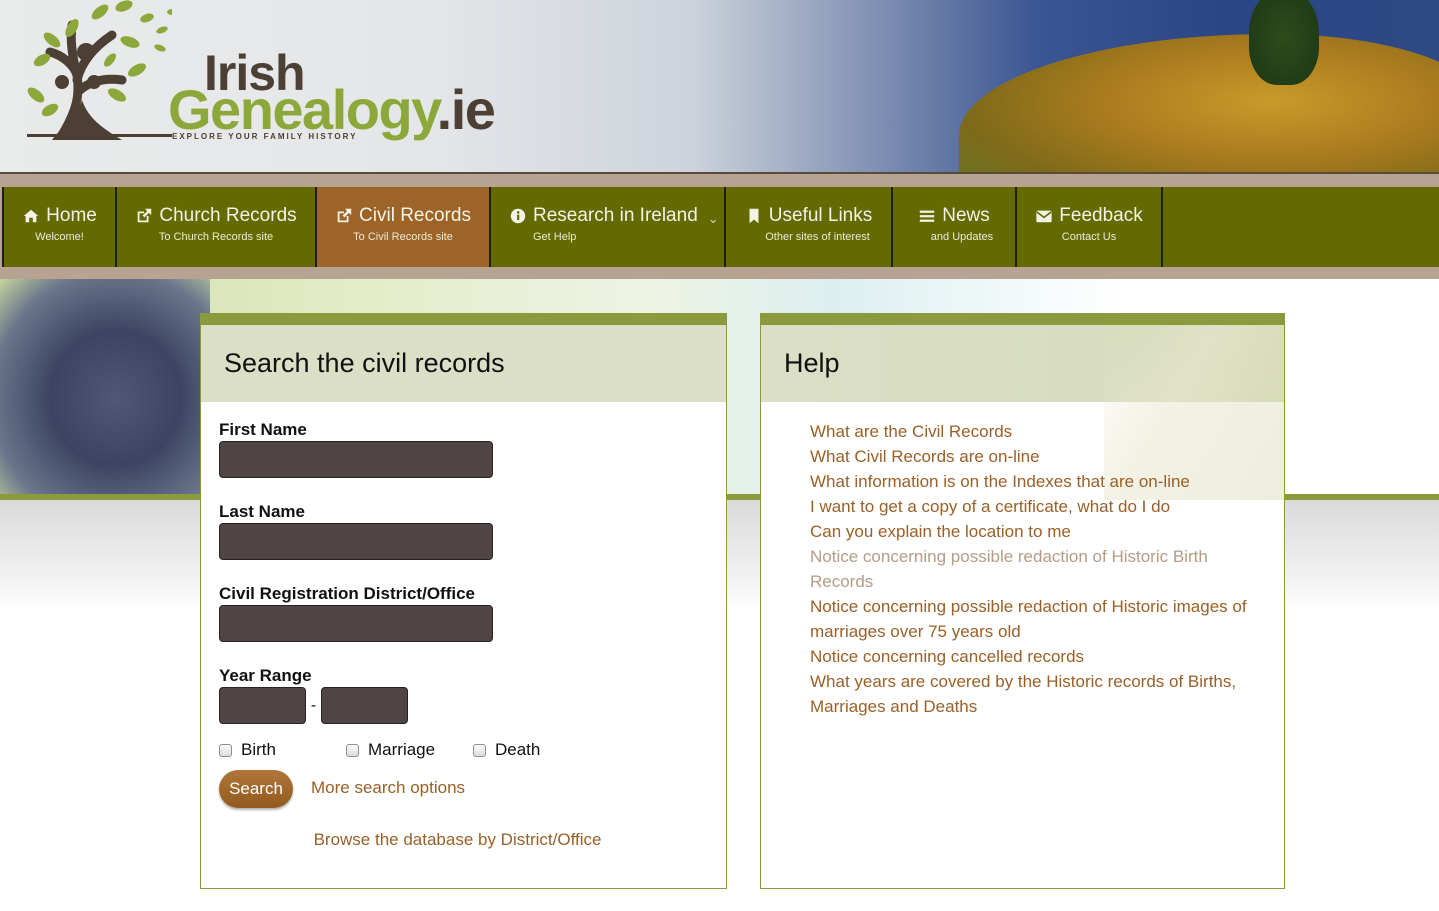  I want to click on death-checkbox, so click(479, 750).